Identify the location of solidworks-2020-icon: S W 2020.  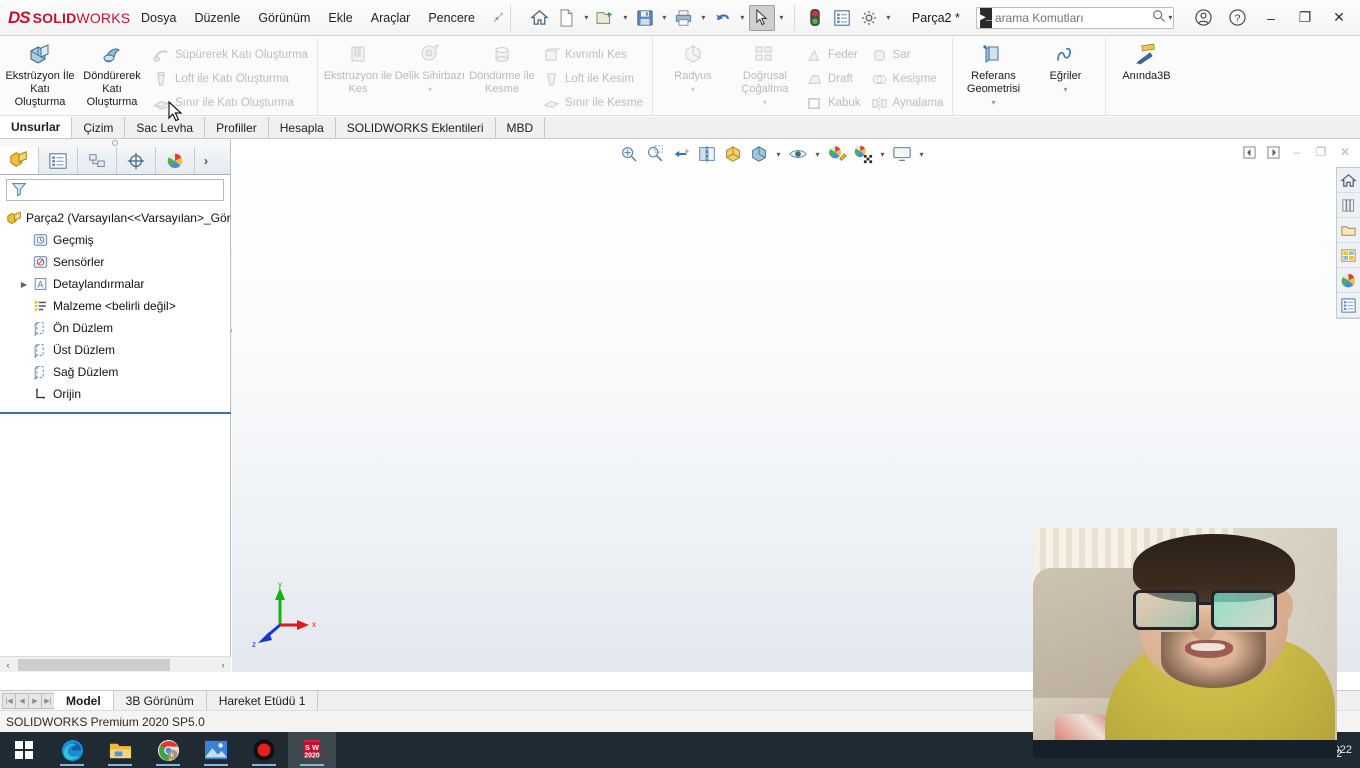
(312, 750).